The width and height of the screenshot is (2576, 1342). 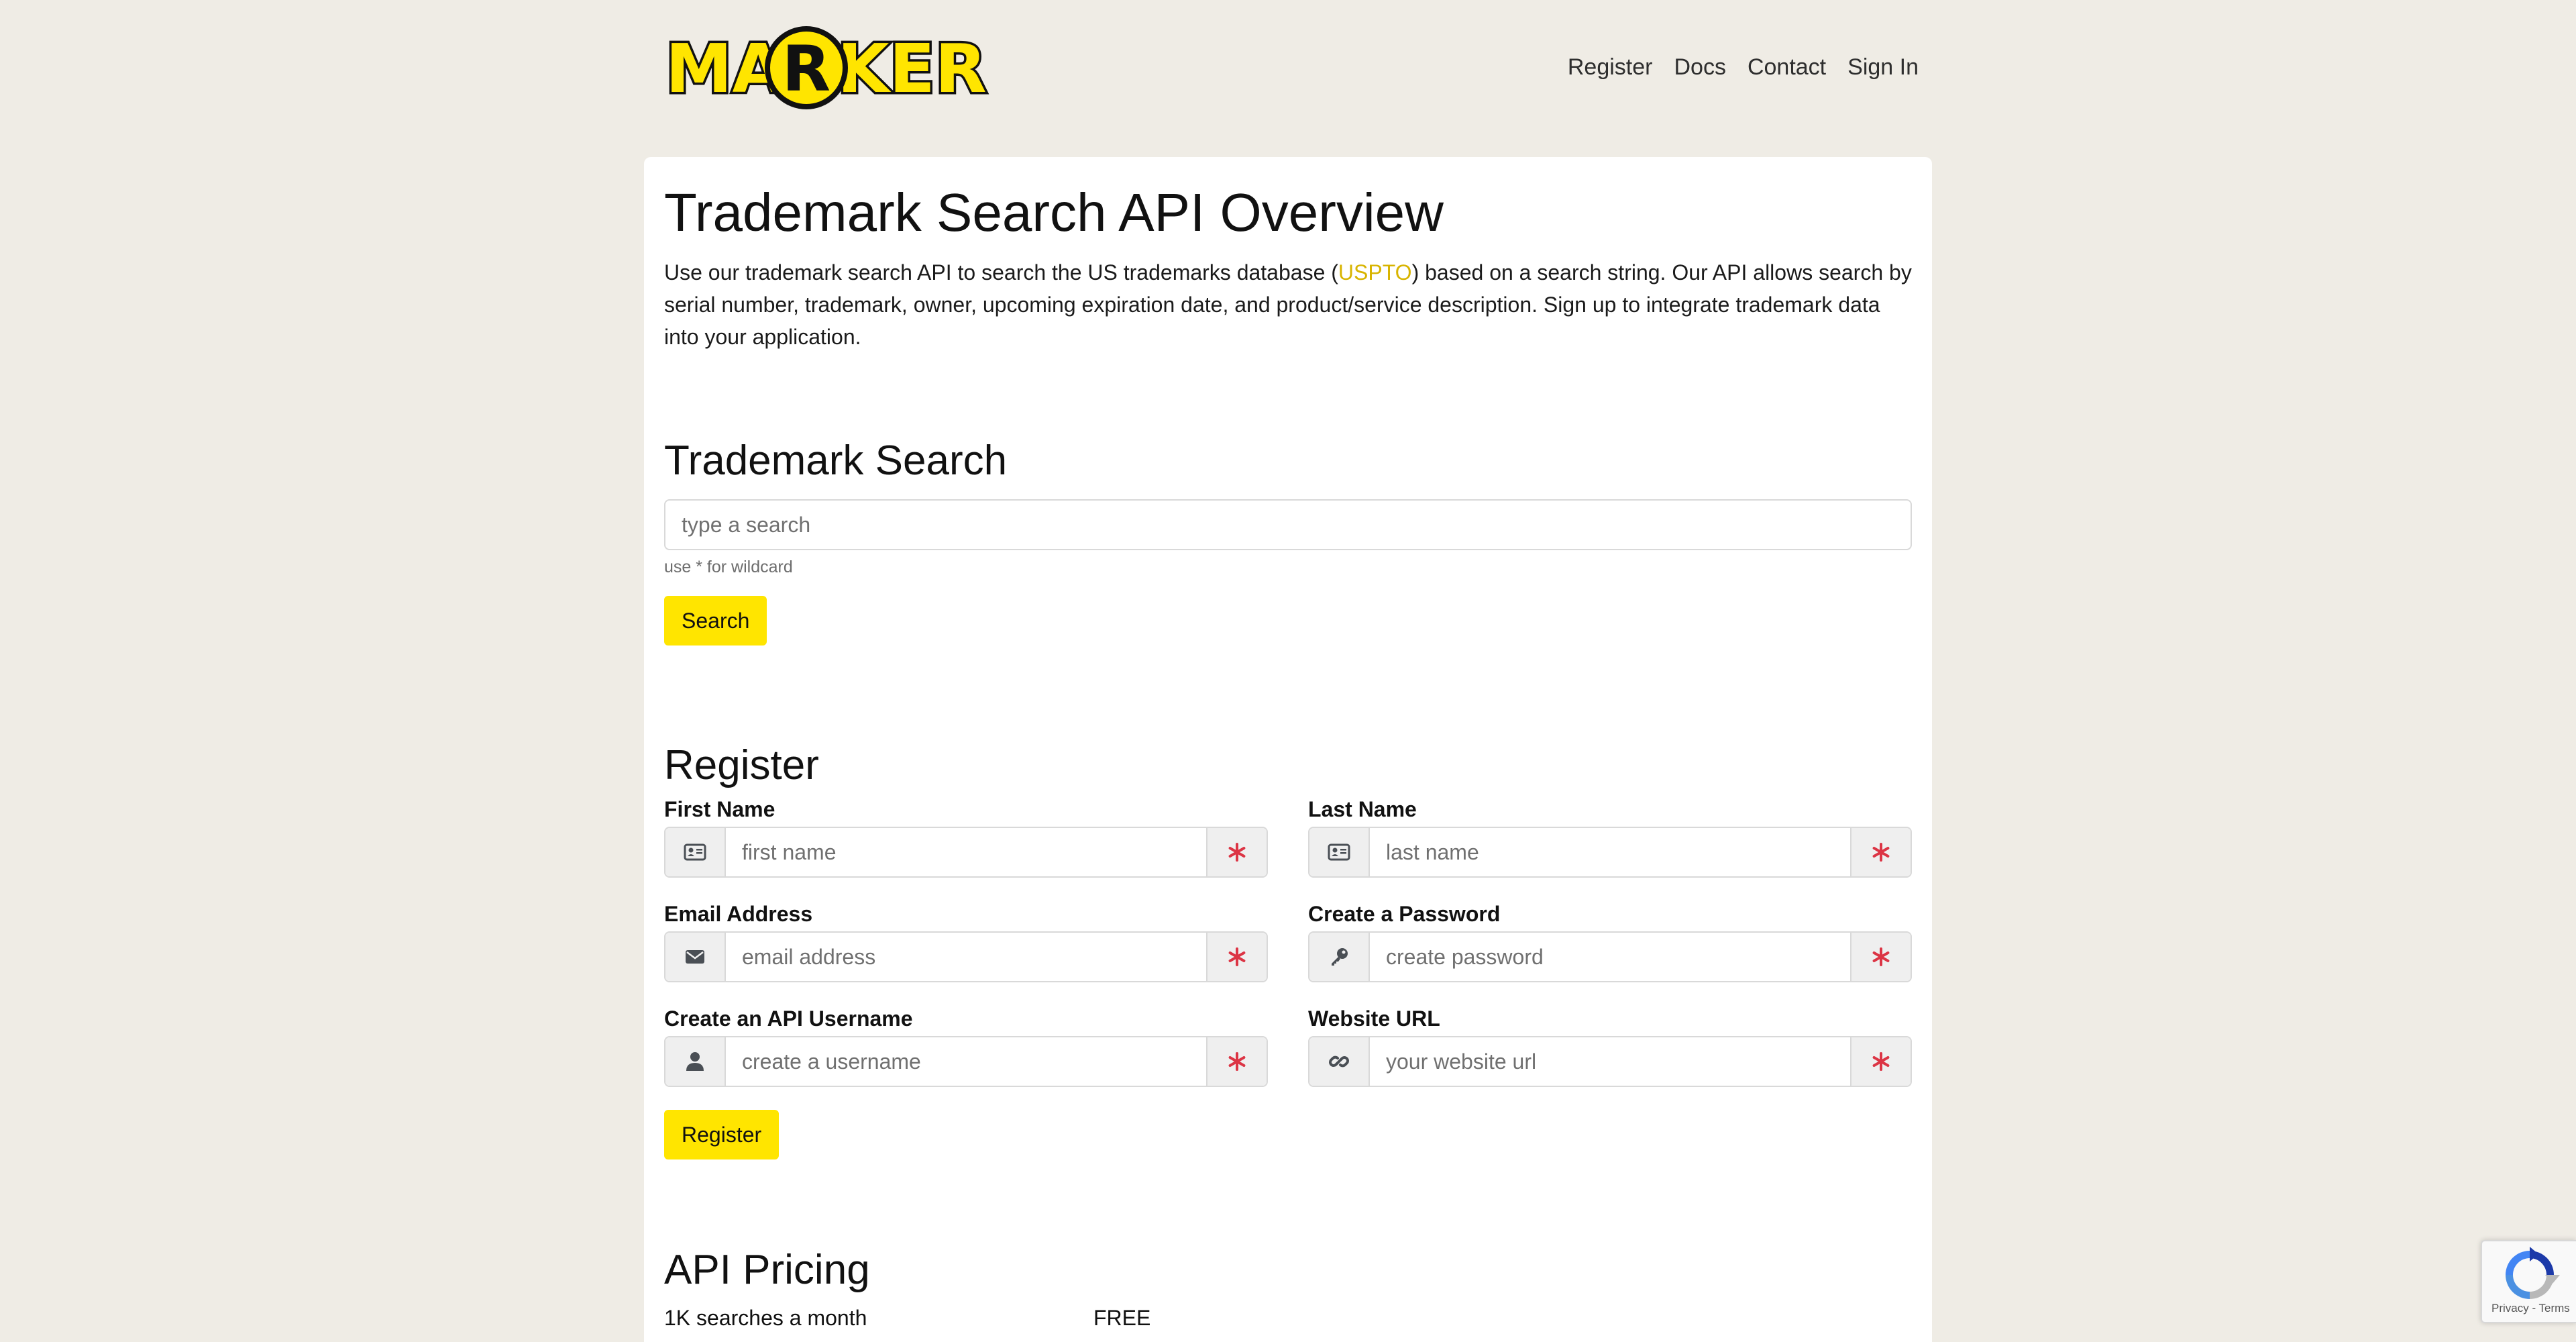 I want to click on email-label: Email Address, so click(x=738, y=914).